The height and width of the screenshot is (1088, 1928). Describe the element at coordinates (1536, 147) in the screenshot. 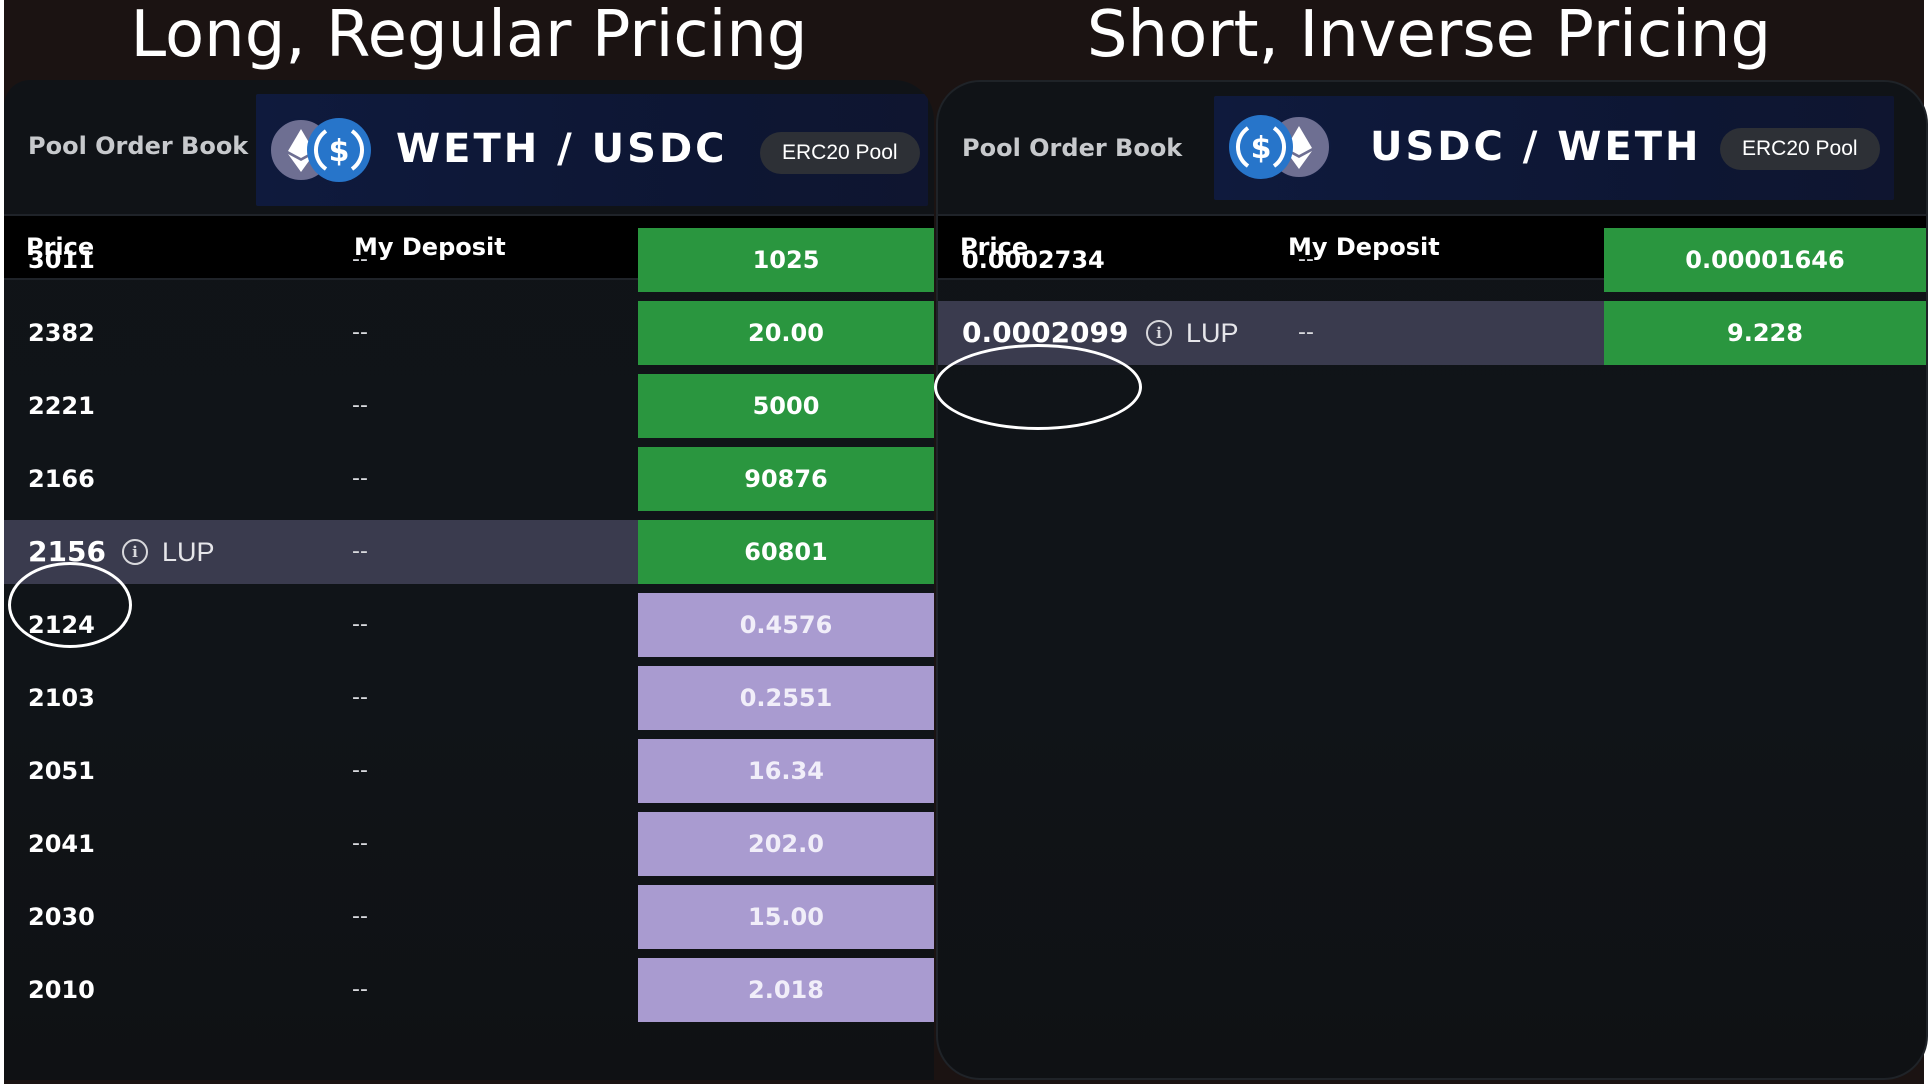

I see `pair-name: USDC / WETH` at that location.